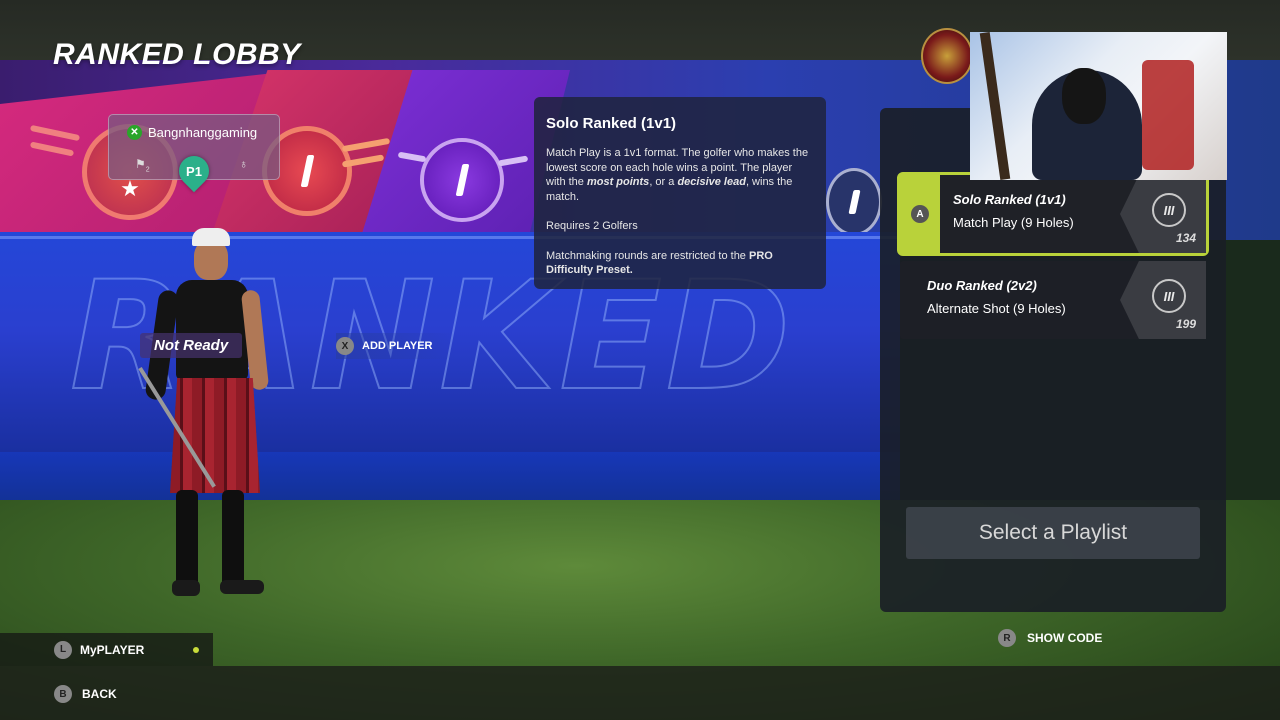 The height and width of the screenshot is (720, 1280). Describe the element at coordinates (711, 182) in the screenshot. I see `info-desc-bold2: decisive lead` at that location.